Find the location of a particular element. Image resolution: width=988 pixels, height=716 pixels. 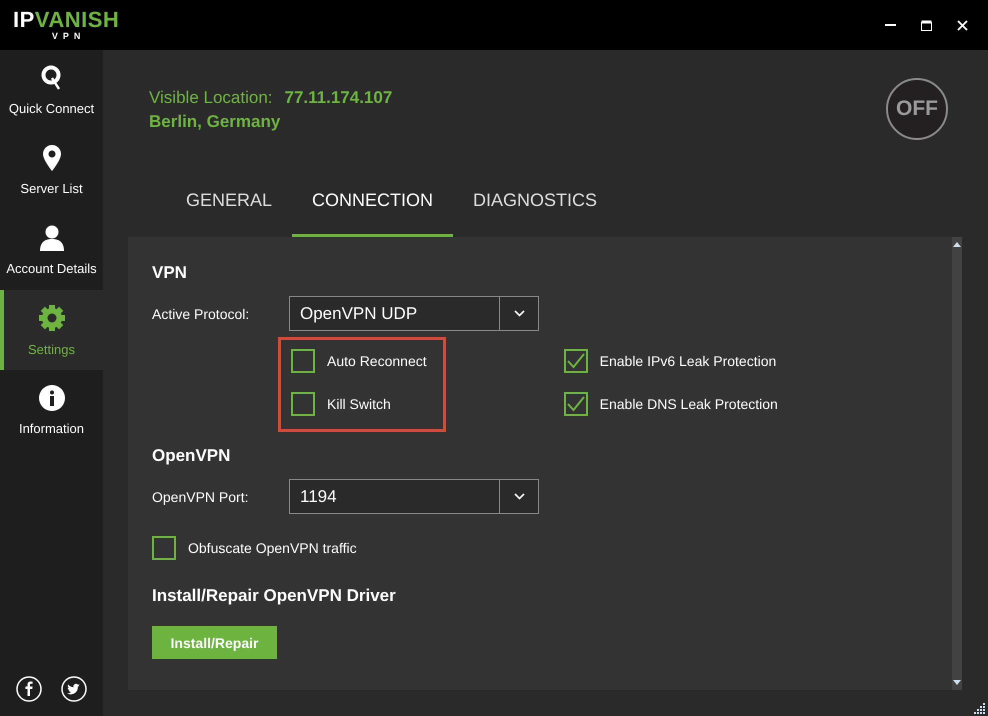

checkbox-option: Kill Switch is located at coordinates (359, 404).